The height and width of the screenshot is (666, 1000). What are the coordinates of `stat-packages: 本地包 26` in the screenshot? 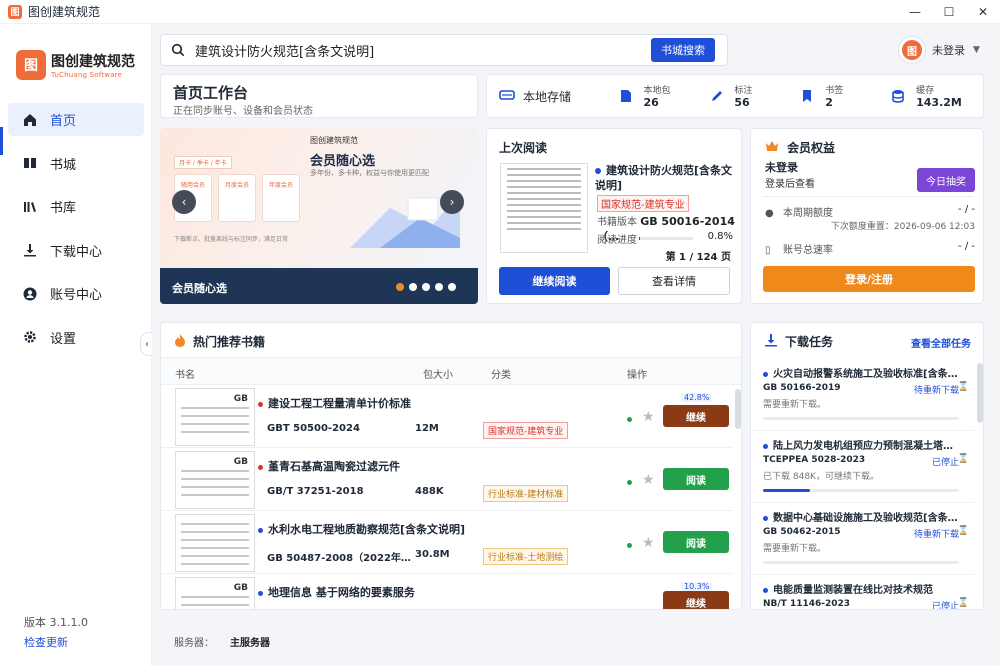 It's located at (665, 96).